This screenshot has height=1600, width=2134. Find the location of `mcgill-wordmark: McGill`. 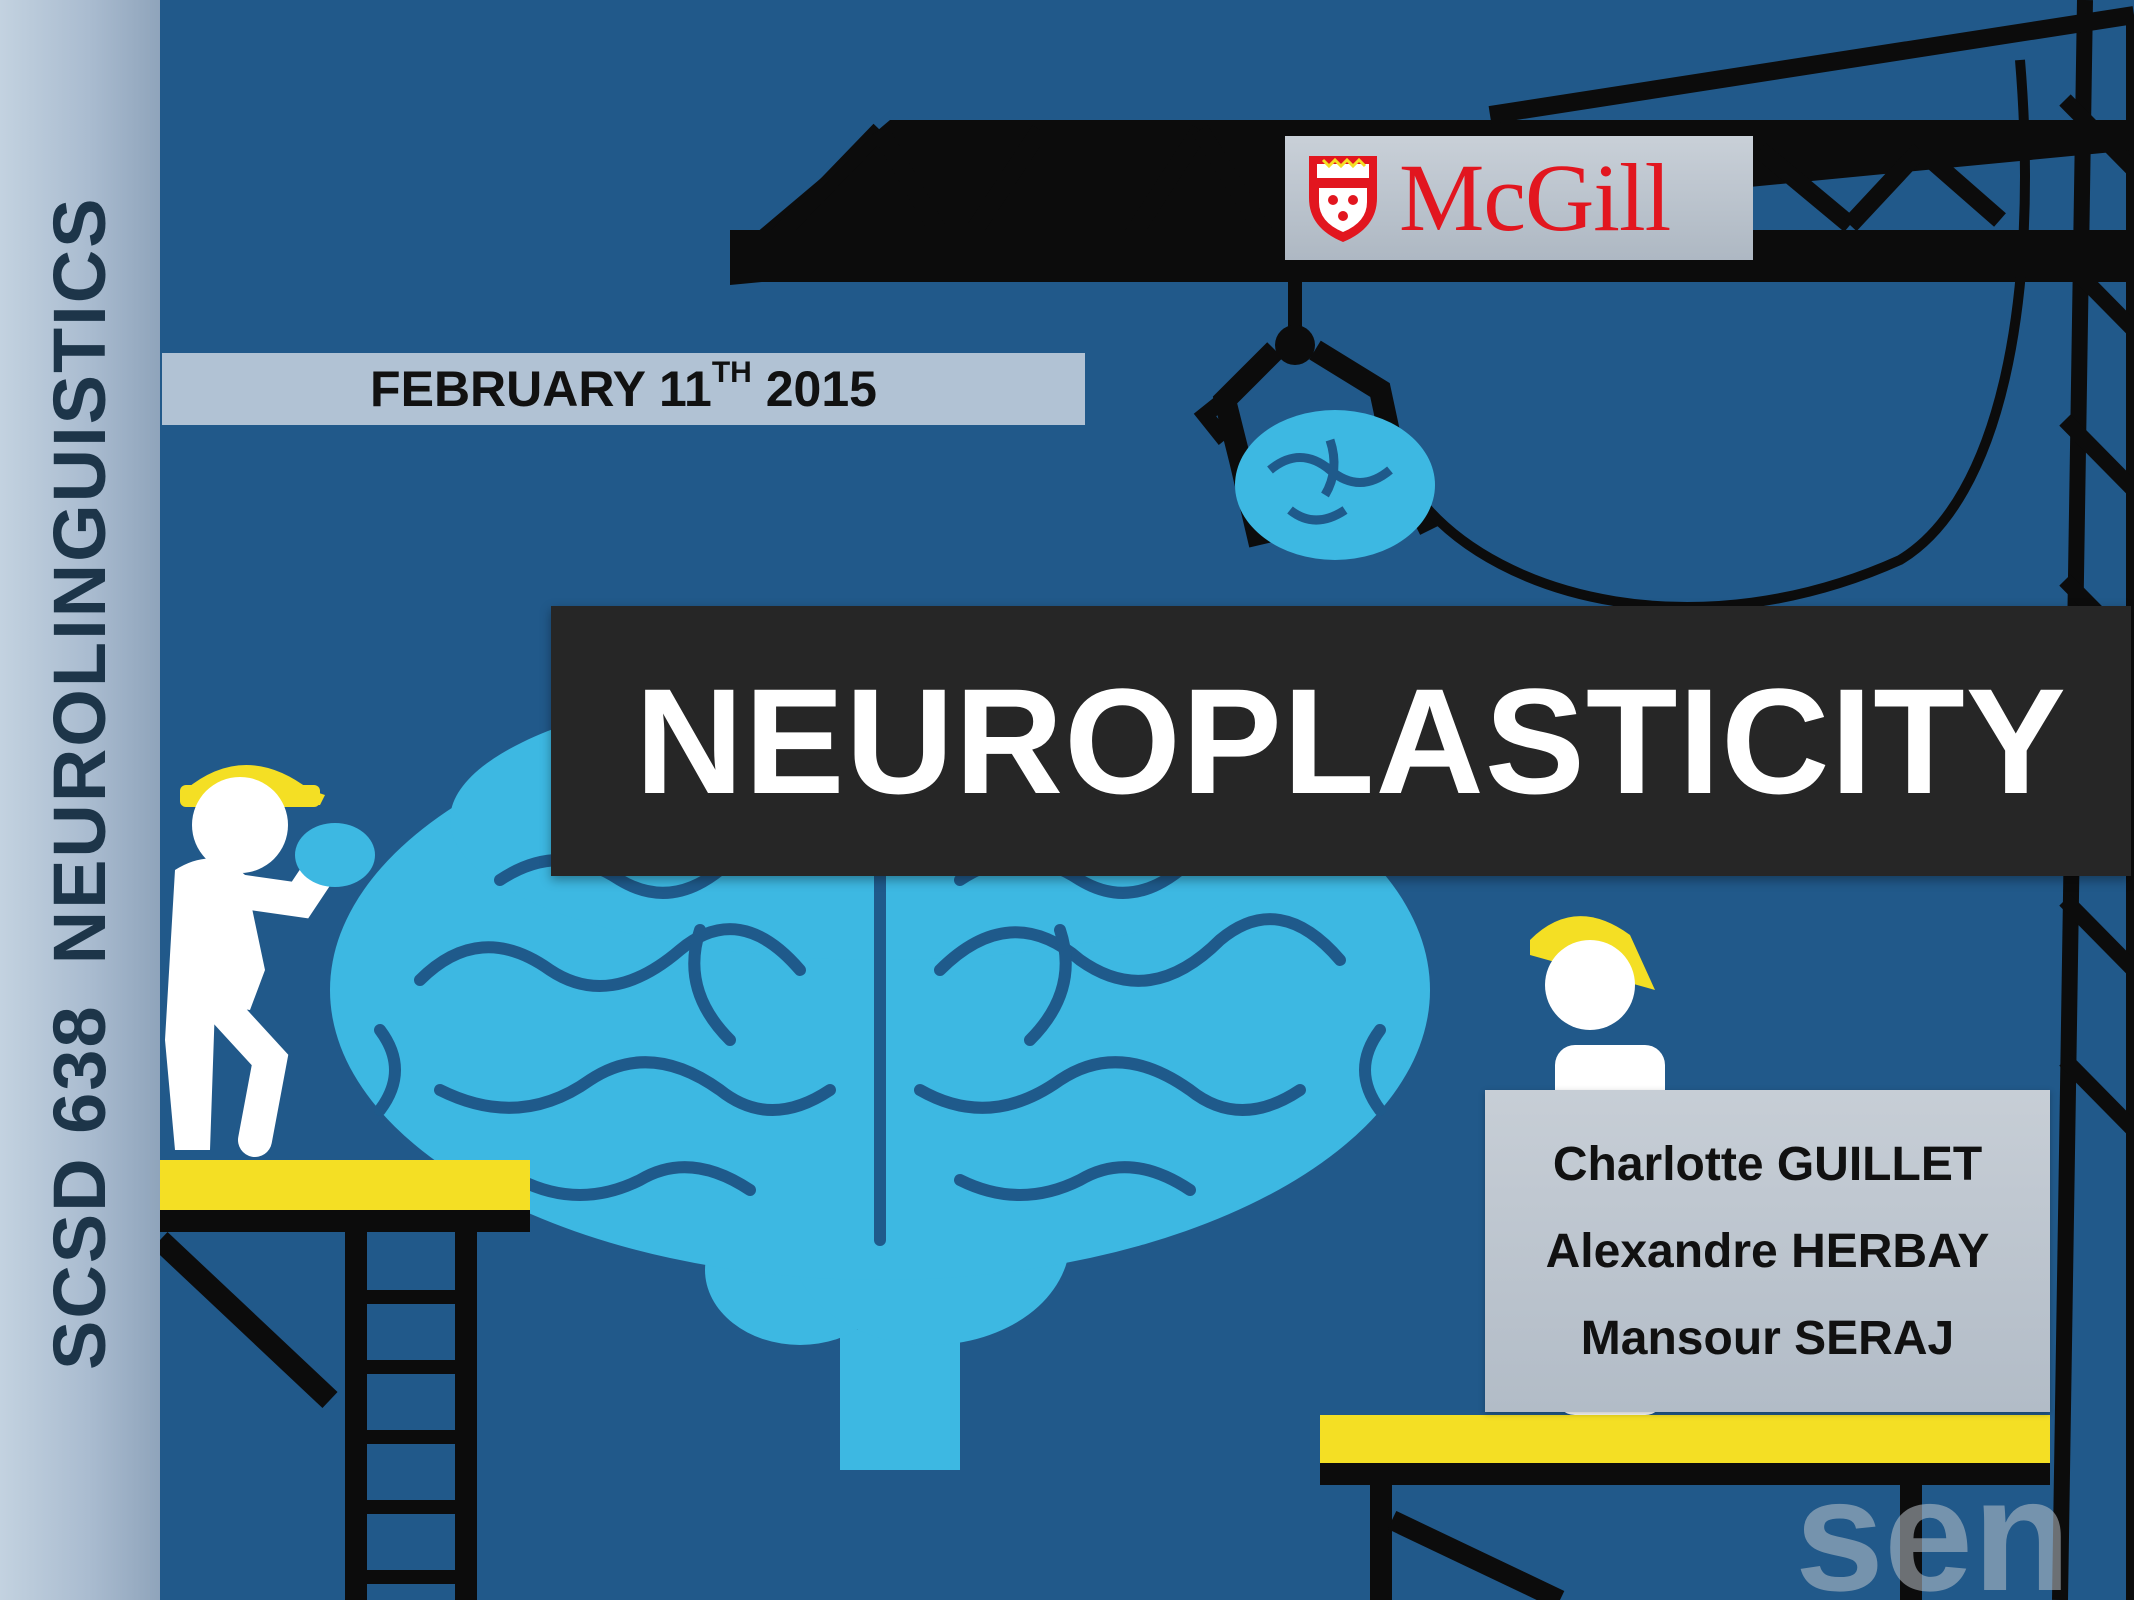

mcgill-wordmark: McGill is located at coordinates (1535, 197).